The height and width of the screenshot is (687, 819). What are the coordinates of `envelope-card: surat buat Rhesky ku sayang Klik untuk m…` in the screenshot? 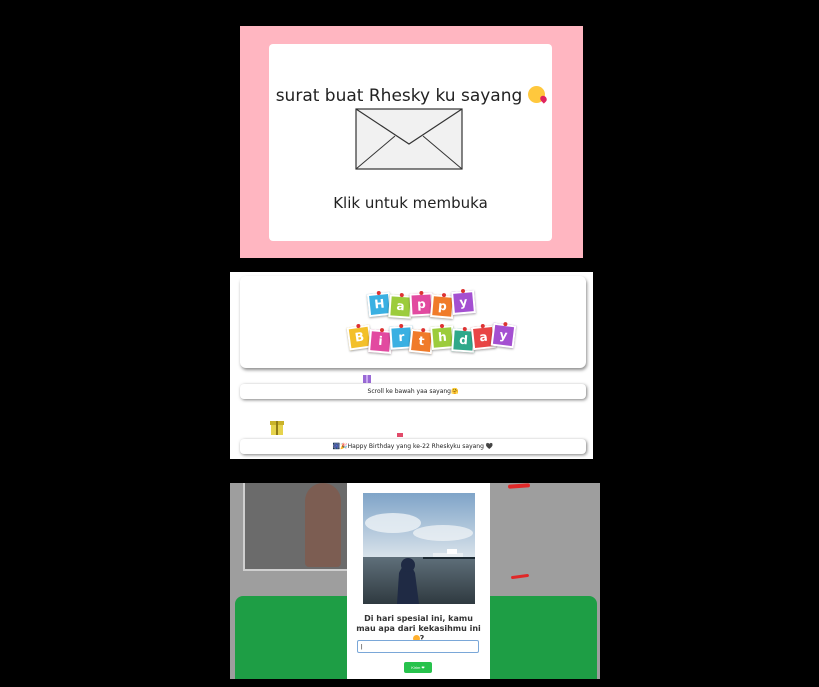 It's located at (410, 142).